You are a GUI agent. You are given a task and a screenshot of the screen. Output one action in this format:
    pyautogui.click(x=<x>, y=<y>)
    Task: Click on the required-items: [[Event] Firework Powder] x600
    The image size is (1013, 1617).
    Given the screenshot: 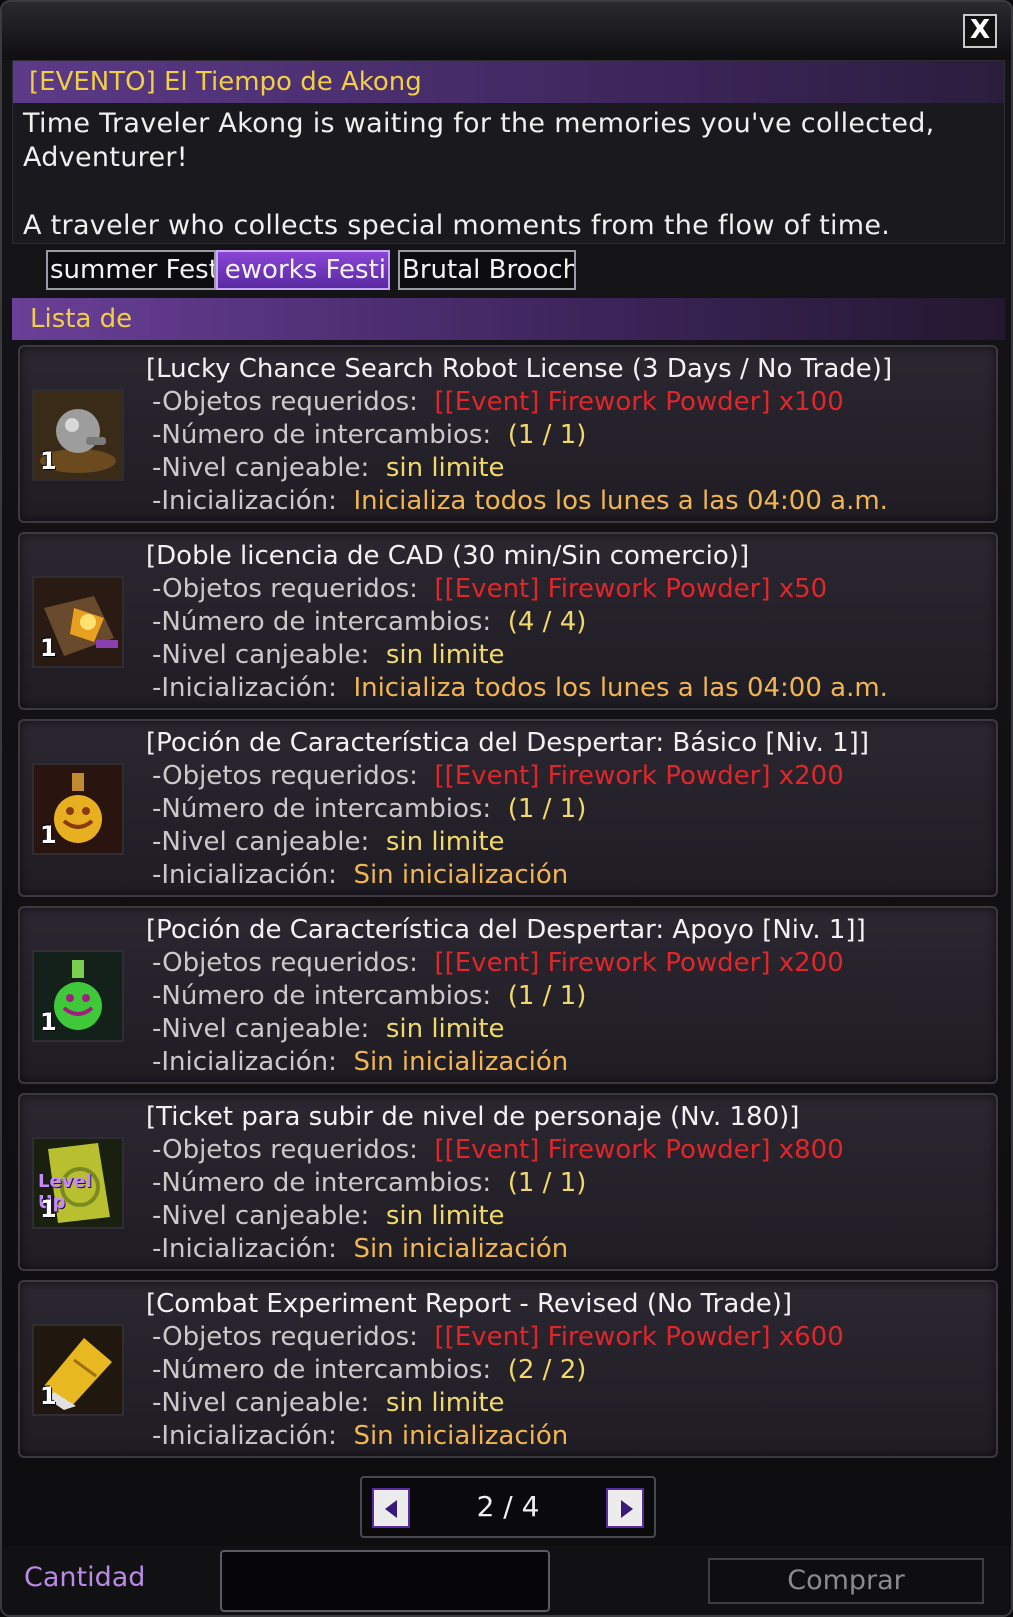 What is the action you would take?
    pyautogui.click(x=639, y=1337)
    